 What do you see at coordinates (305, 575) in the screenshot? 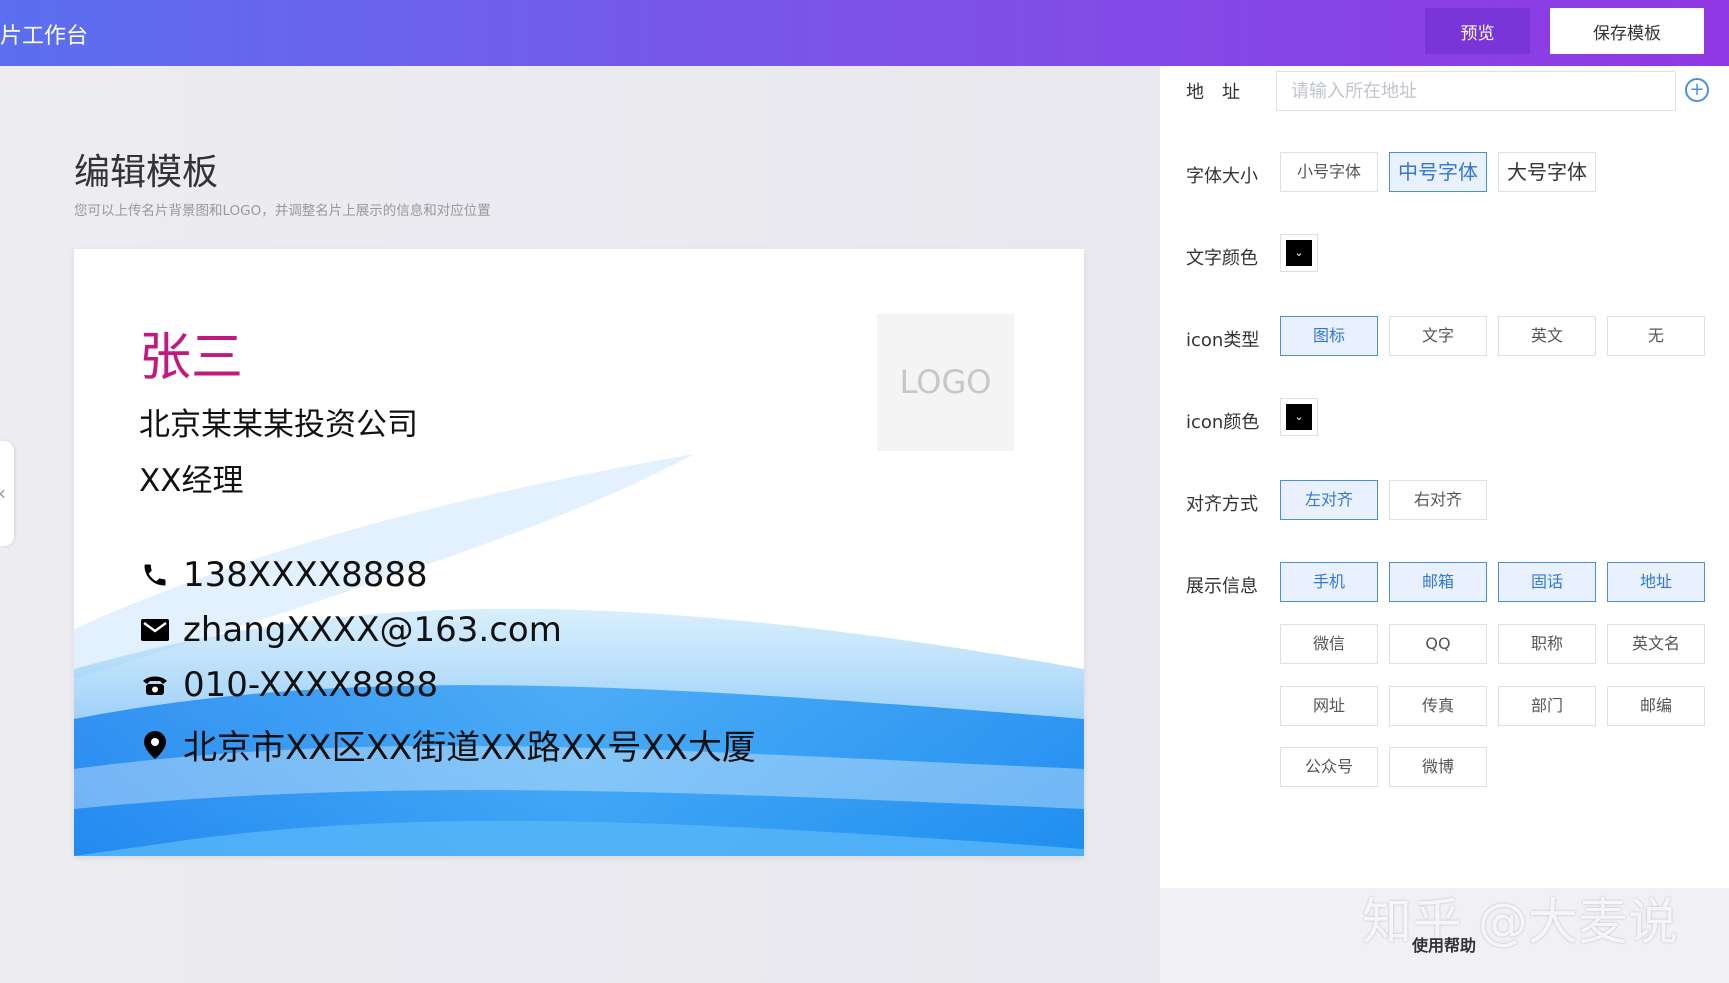
I see `contact-text: 138XXXX8888` at bounding box center [305, 575].